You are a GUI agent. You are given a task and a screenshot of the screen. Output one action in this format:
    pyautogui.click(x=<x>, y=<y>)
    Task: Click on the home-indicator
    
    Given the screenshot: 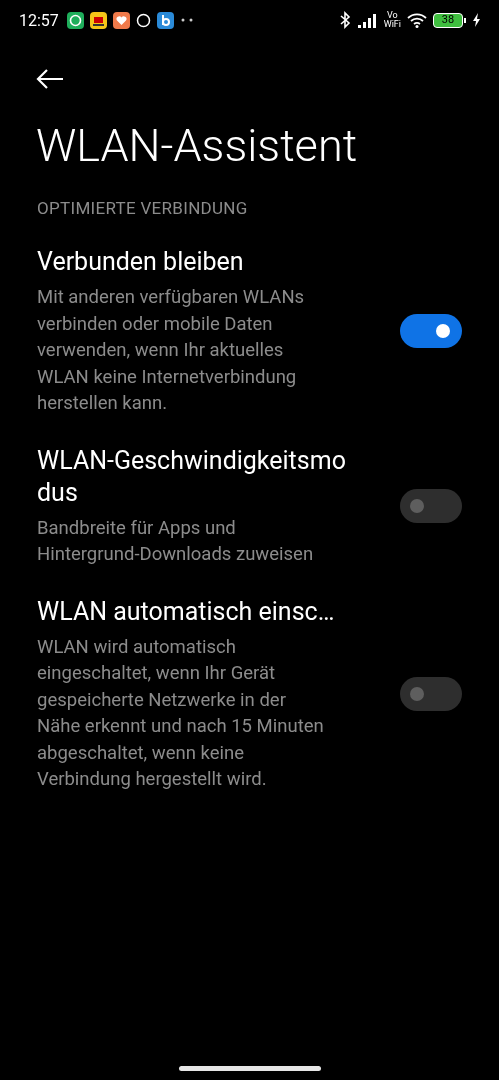 What is the action you would take?
    pyautogui.click(x=249, y=1068)
    